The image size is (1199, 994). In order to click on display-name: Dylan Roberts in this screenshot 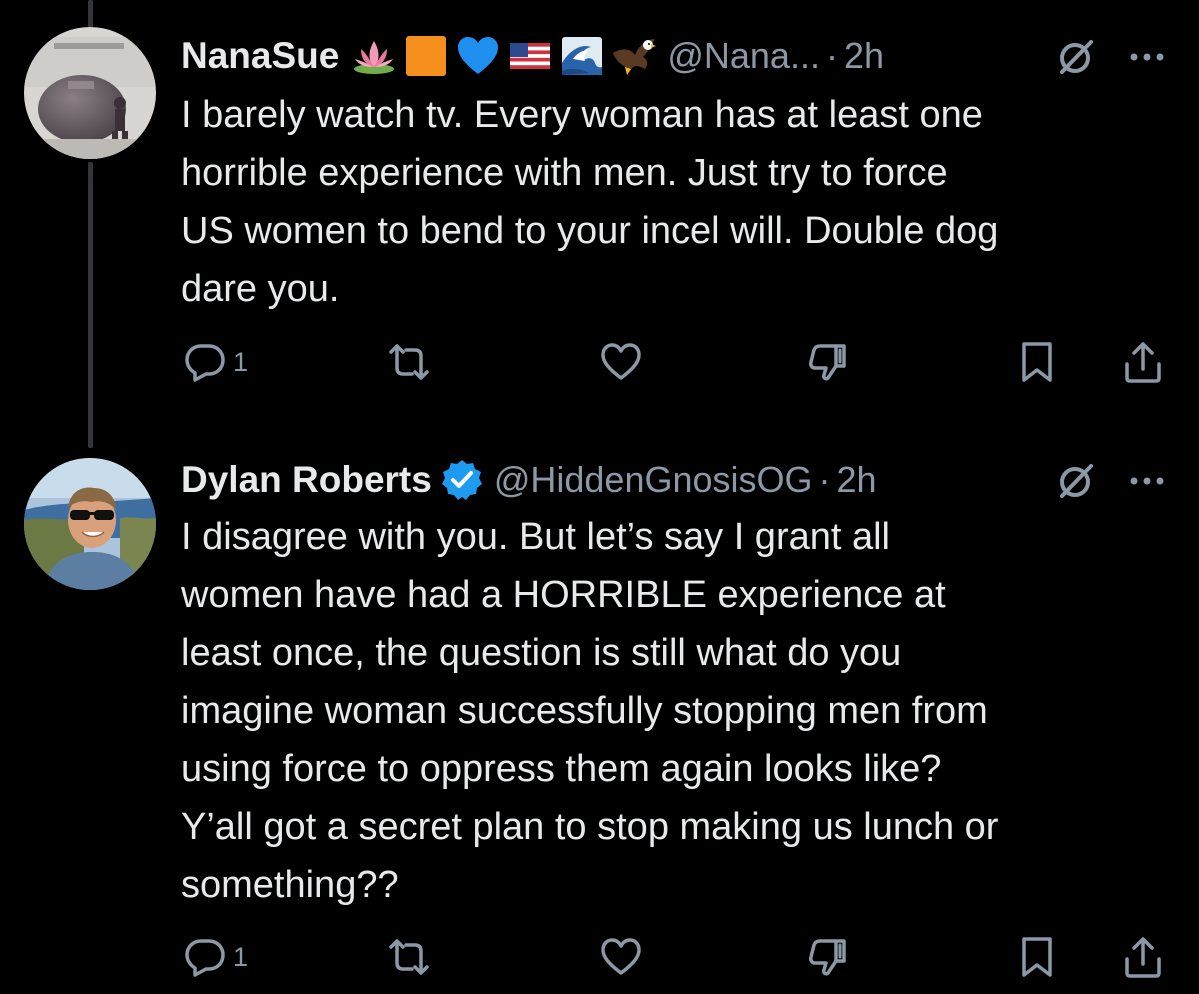, I will do `click(306, 480)`.